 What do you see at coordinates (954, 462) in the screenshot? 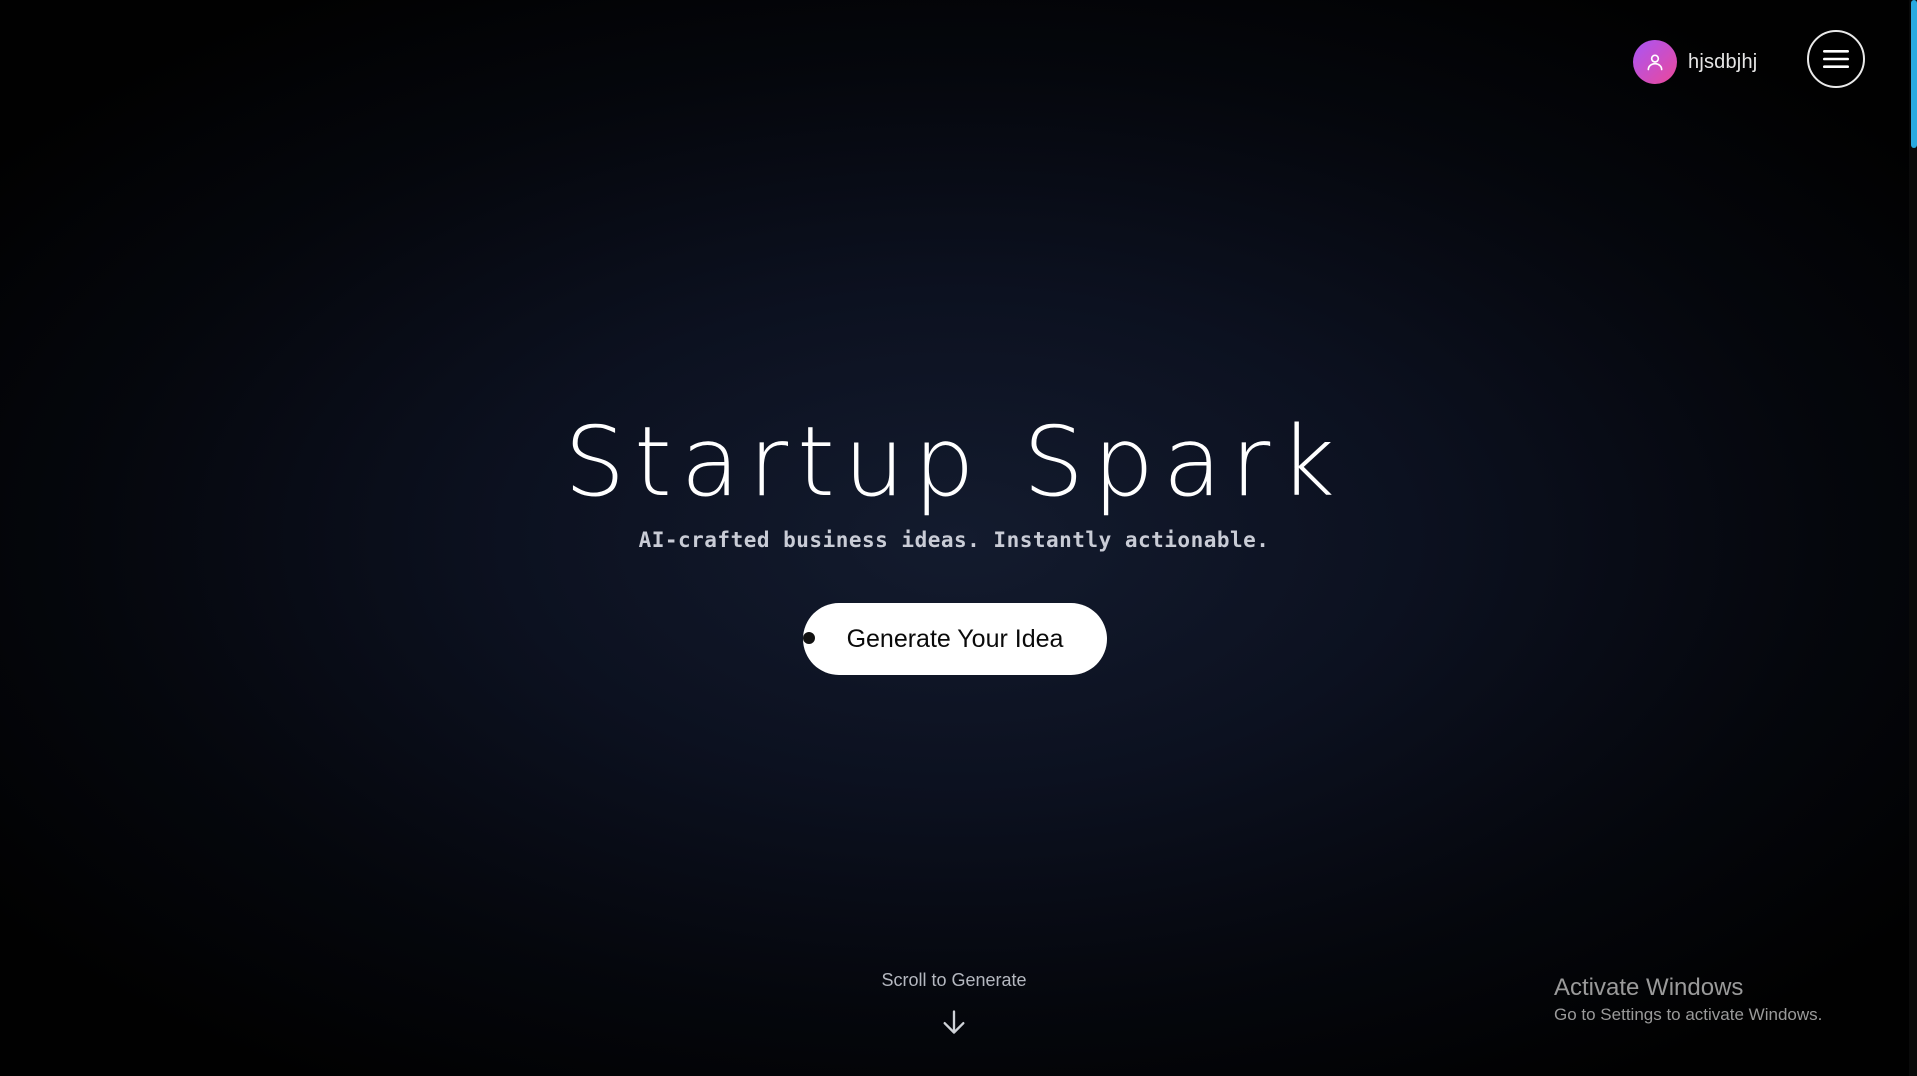
I see `page-title: Startup Spark` at bounding box center [954, 462].